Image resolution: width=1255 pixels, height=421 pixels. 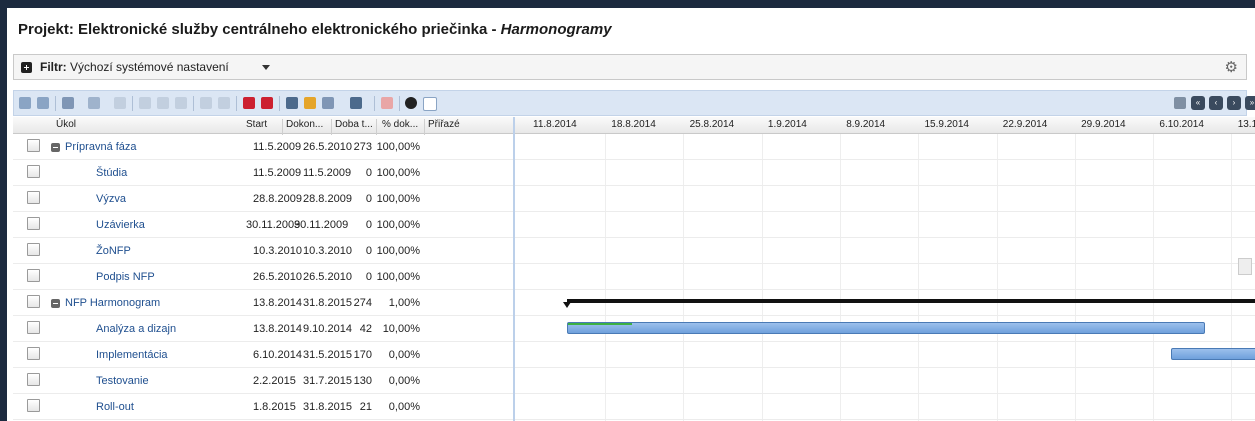 I want to click on view-icon, so click(x=94, y=103).